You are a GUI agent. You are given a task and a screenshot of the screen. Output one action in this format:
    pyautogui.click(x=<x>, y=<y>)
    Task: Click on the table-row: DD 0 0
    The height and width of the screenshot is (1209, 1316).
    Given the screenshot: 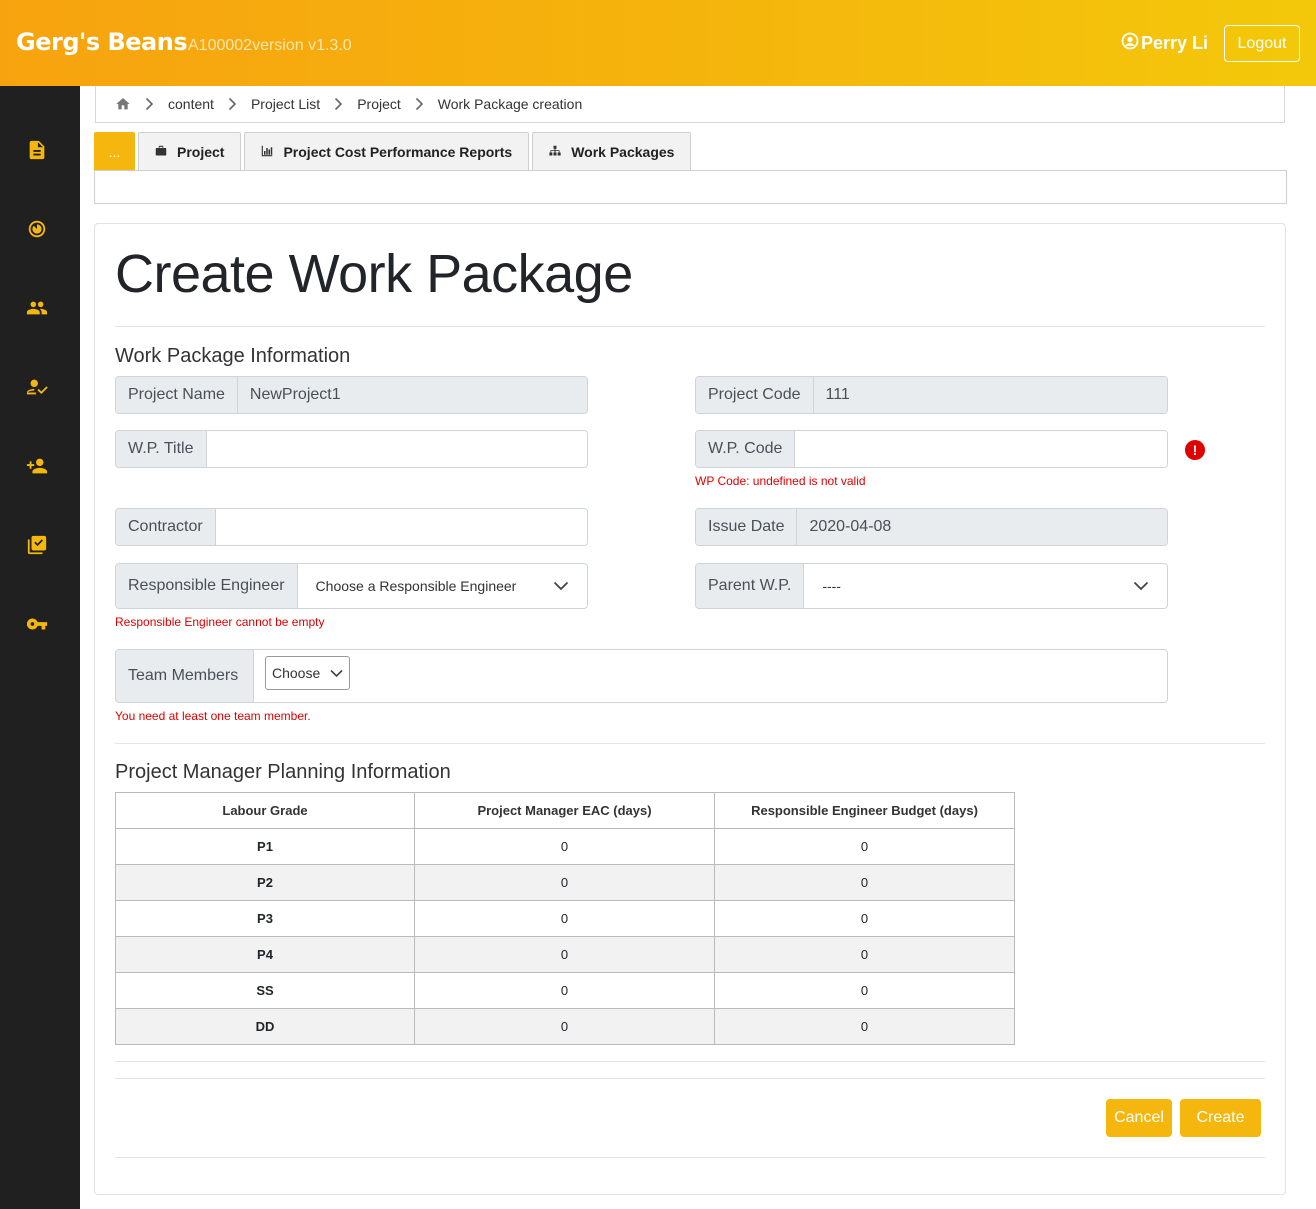 What is the action you would take?
    pyautogui.click(x=565, y=1026)
    